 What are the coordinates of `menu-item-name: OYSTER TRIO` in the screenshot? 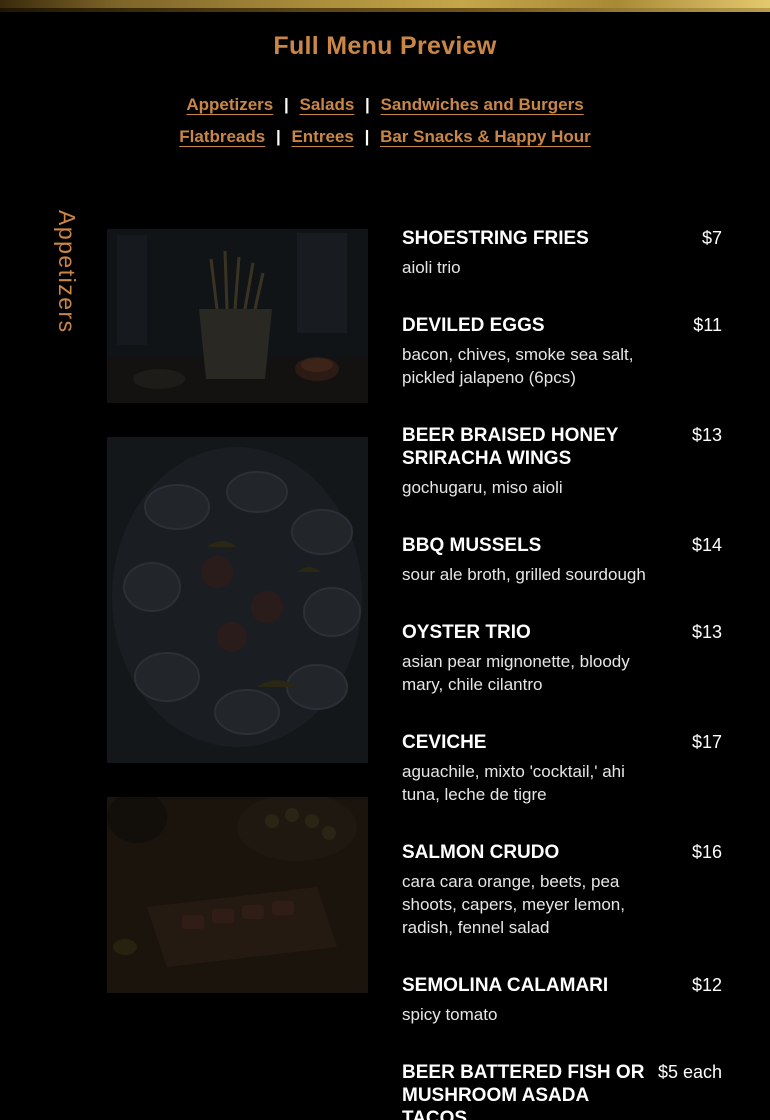 It's located at (466, 632).